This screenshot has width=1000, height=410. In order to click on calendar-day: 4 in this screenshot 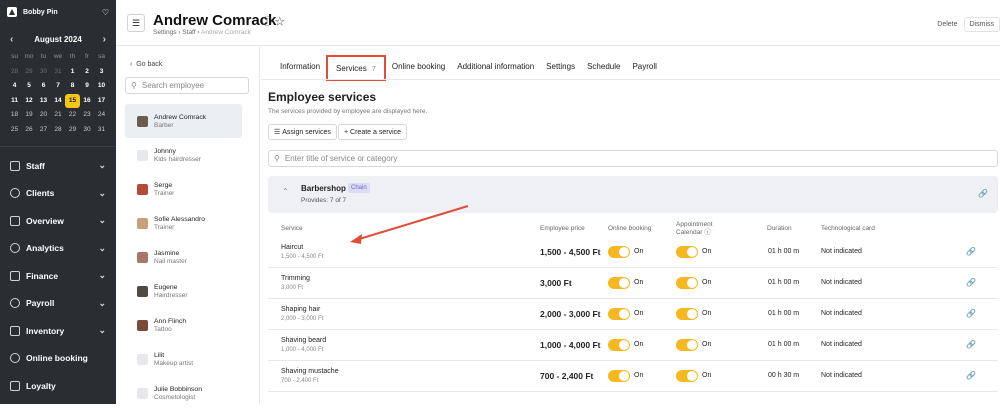, I will do `click(14, 86)`.